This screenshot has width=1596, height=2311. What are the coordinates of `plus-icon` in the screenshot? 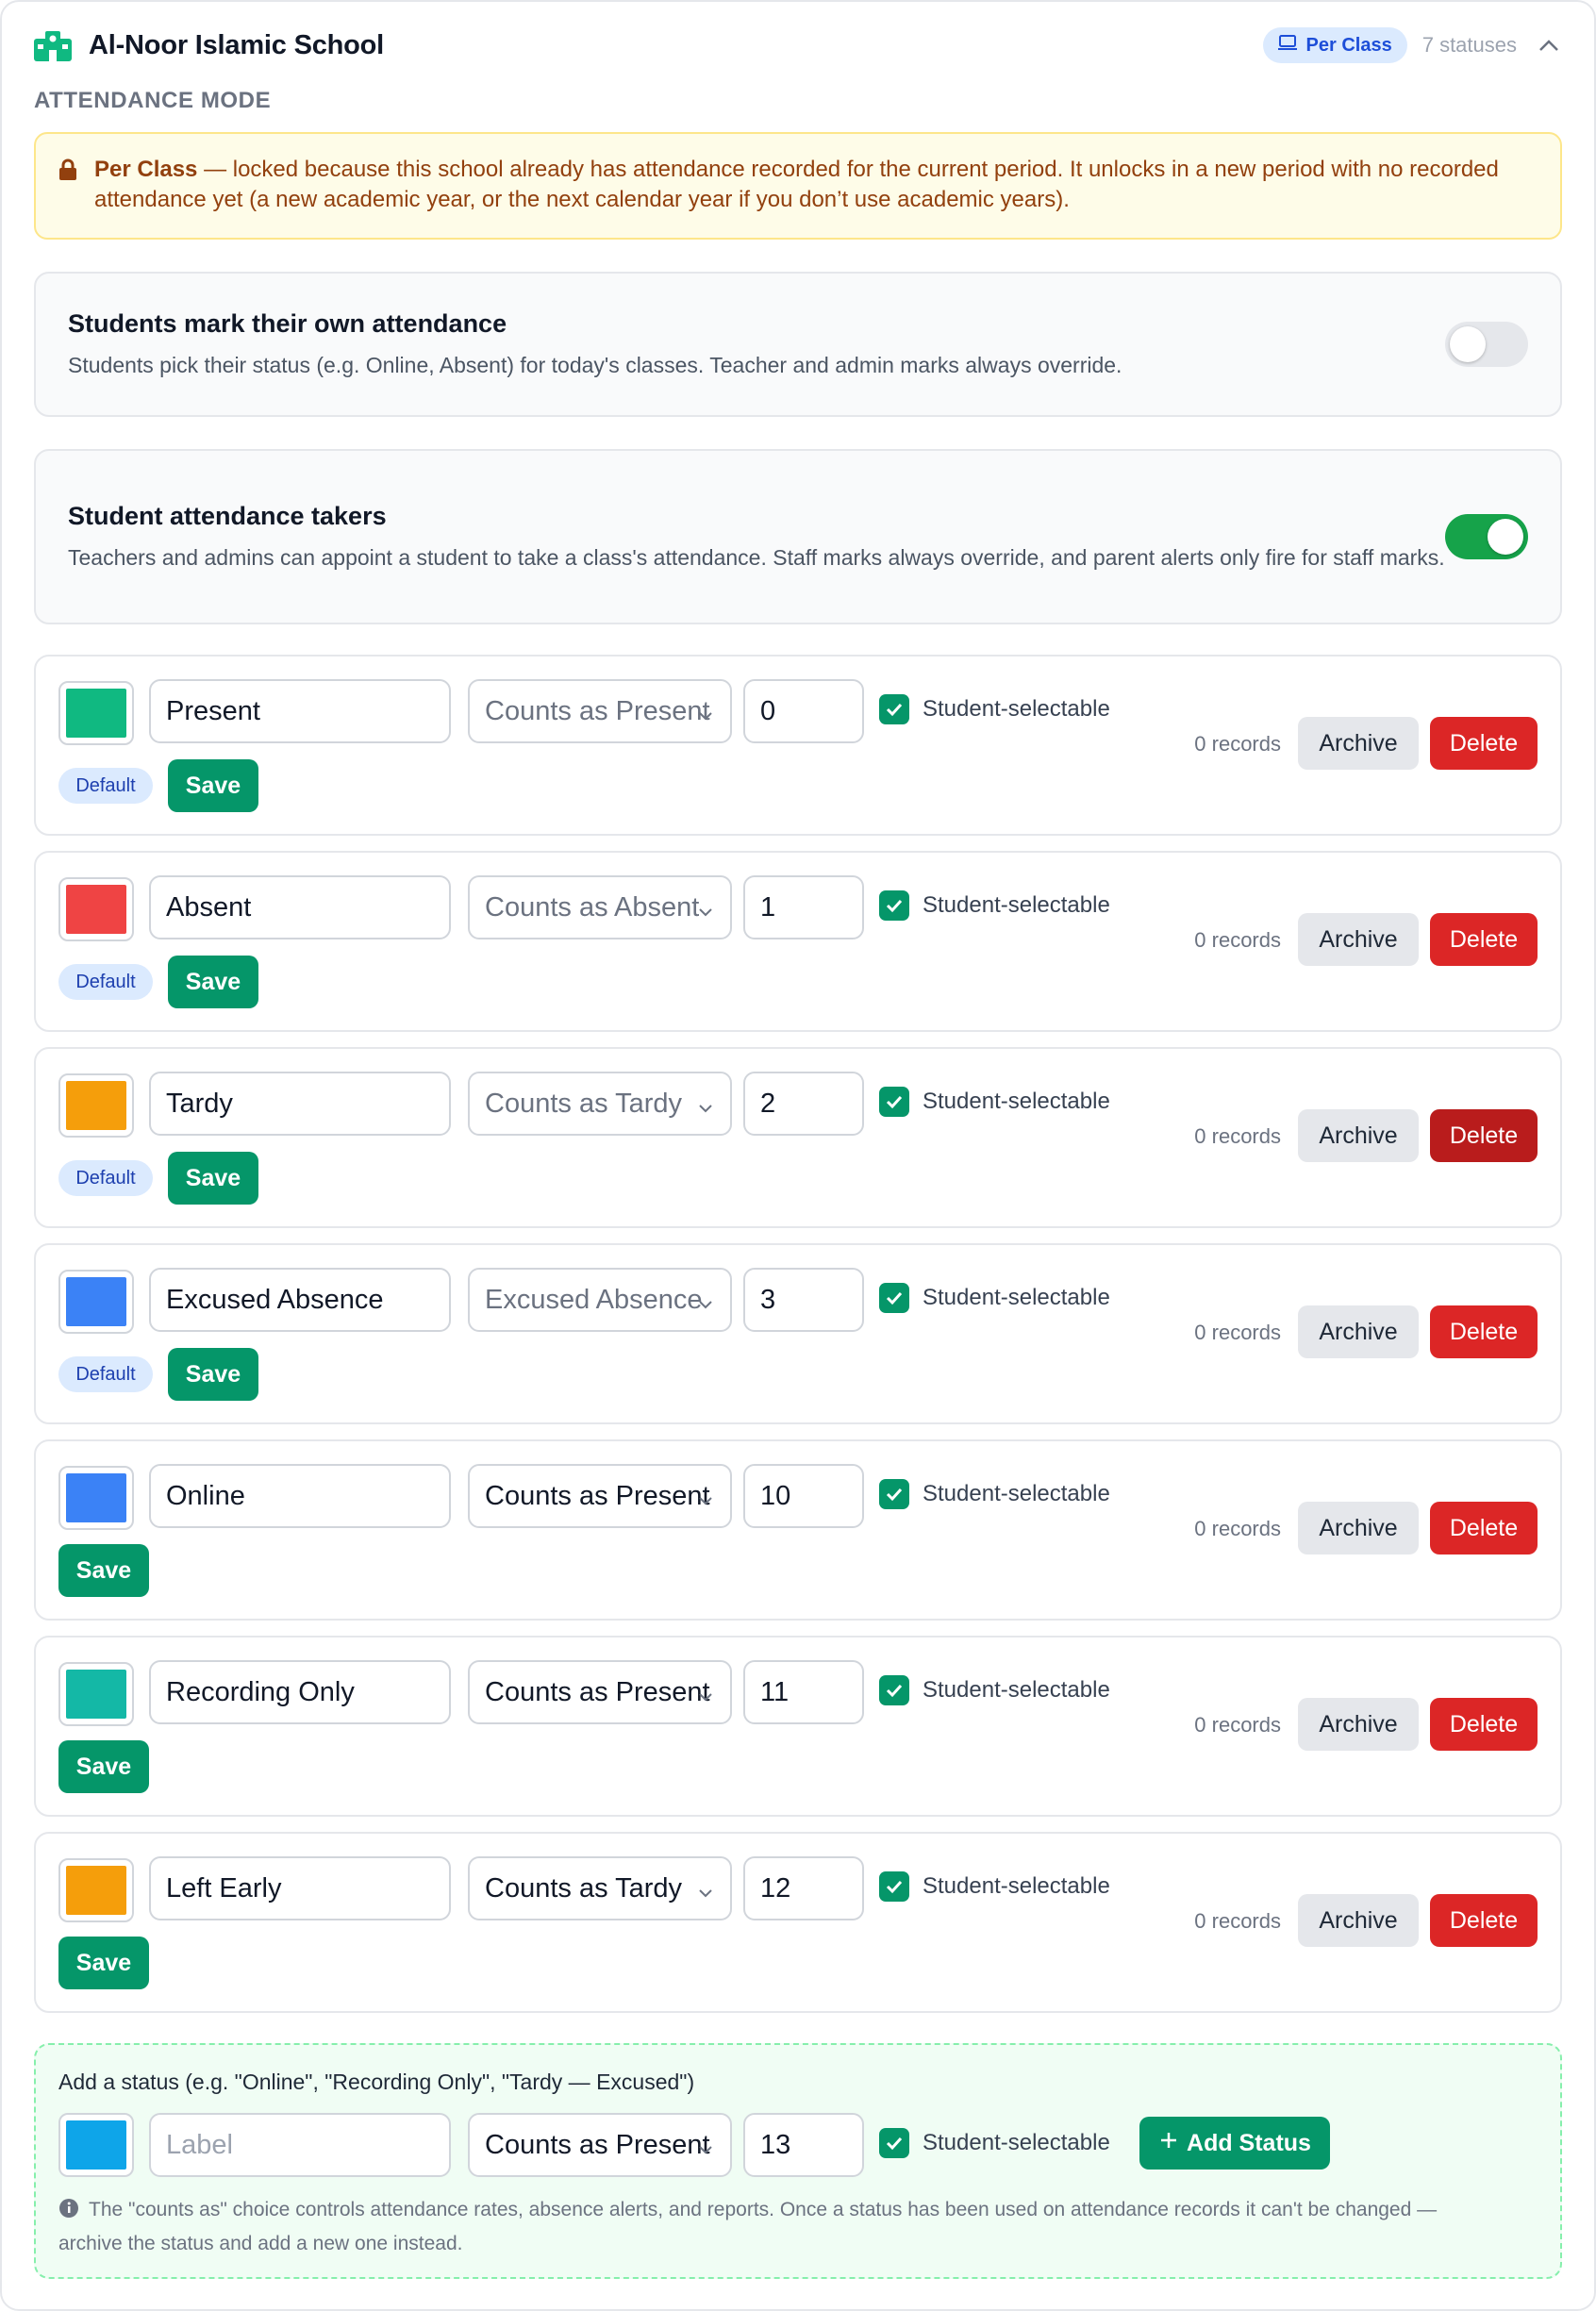 It's located at (1168, 2143).